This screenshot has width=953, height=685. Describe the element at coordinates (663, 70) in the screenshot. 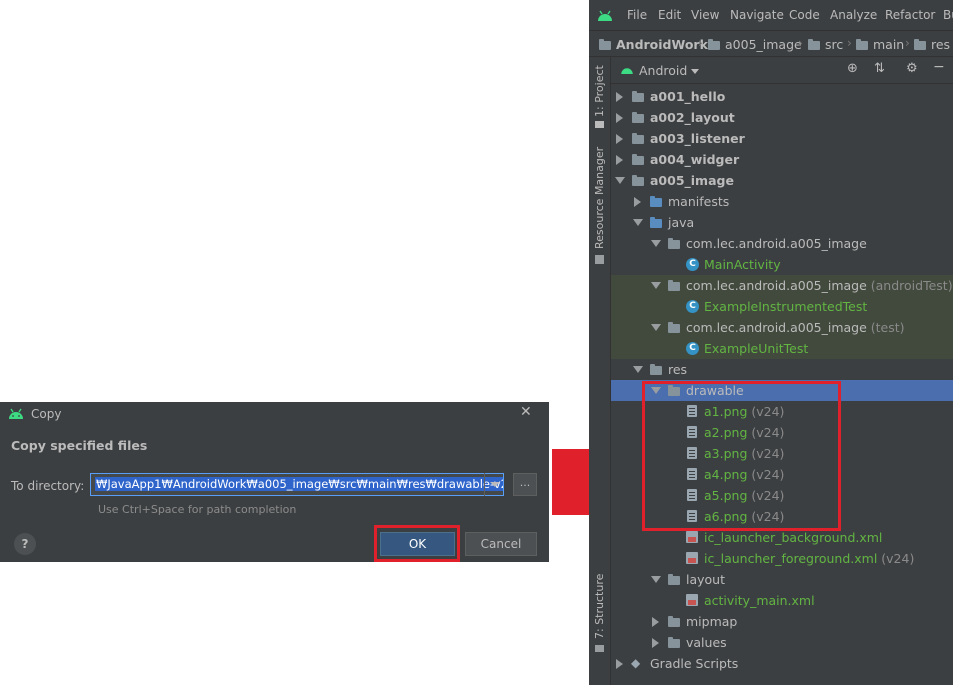

I see `project-view-selector: Android` at that location.